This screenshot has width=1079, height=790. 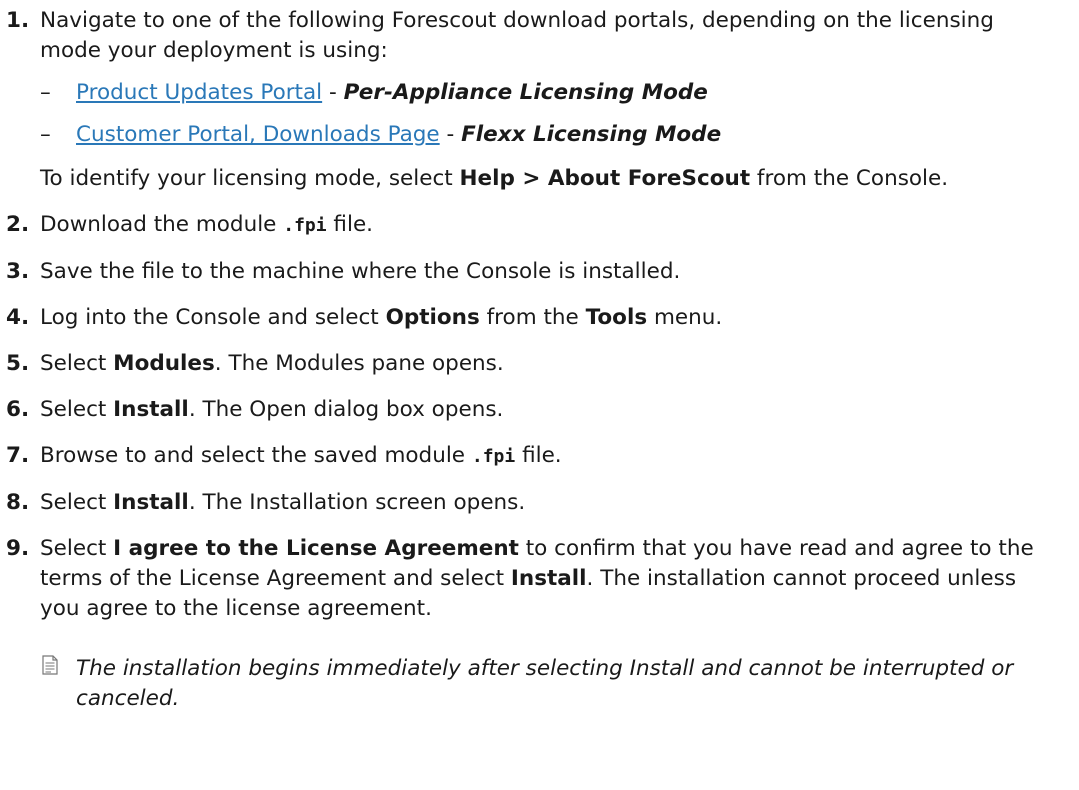 I want to click on step-text: Browse to and select the saved module, so click(x=256, y=455).